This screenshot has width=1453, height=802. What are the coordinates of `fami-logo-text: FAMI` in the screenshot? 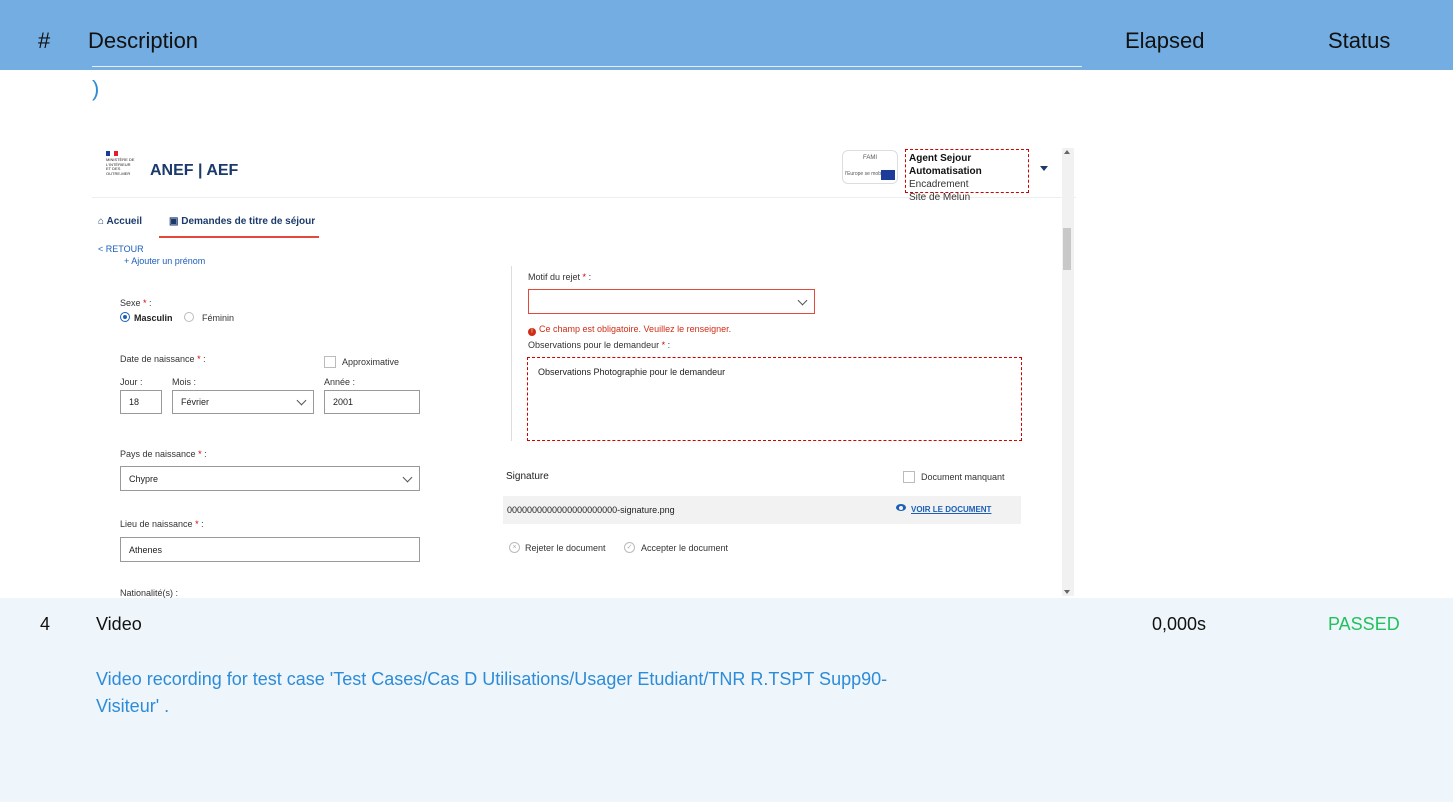 It's located at (869, 158).